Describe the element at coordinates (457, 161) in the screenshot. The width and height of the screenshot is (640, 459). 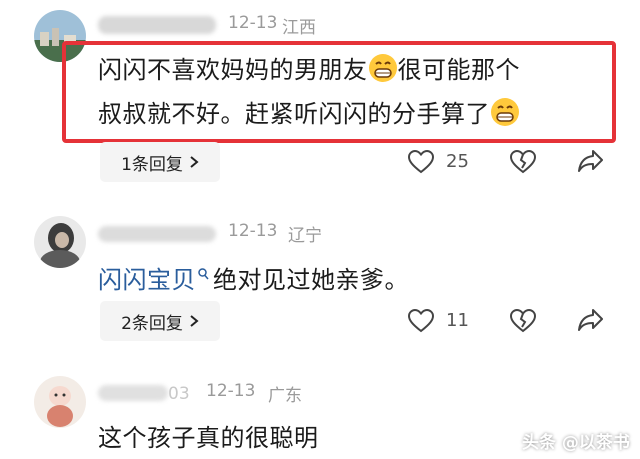
I see `like-count: 25` at that location.